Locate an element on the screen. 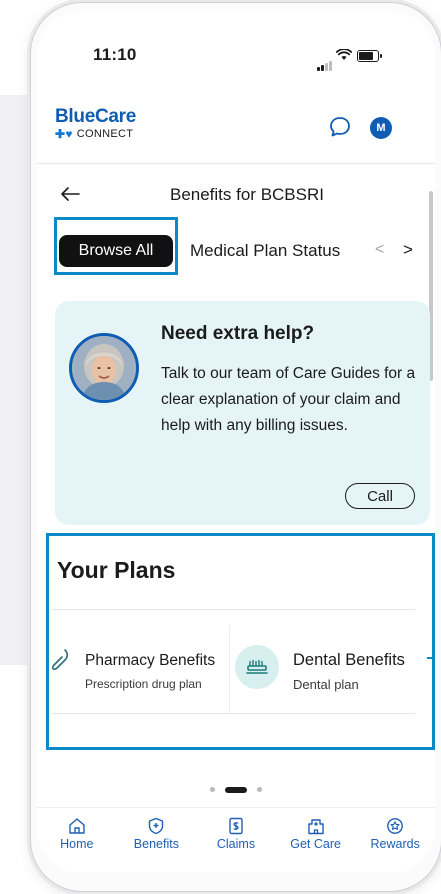 The width and height of the screenshot is (441, 894). nav-label-rewards: Rewards is located at coordinates (395, 844).